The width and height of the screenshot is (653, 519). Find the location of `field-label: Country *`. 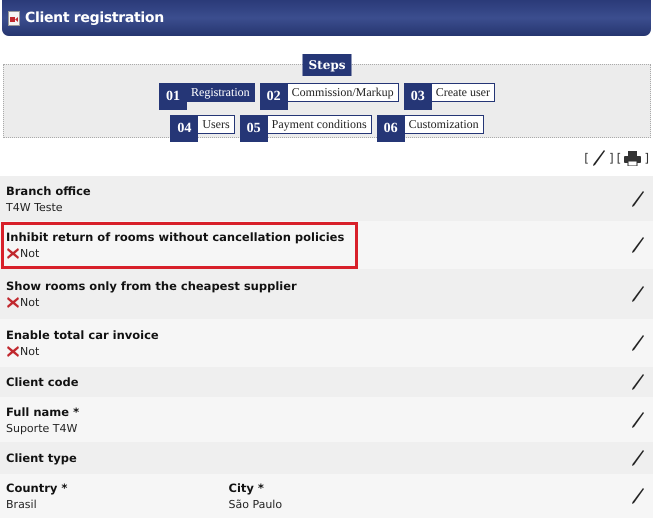

field-label: Country * is located at coordinates (37, 488).